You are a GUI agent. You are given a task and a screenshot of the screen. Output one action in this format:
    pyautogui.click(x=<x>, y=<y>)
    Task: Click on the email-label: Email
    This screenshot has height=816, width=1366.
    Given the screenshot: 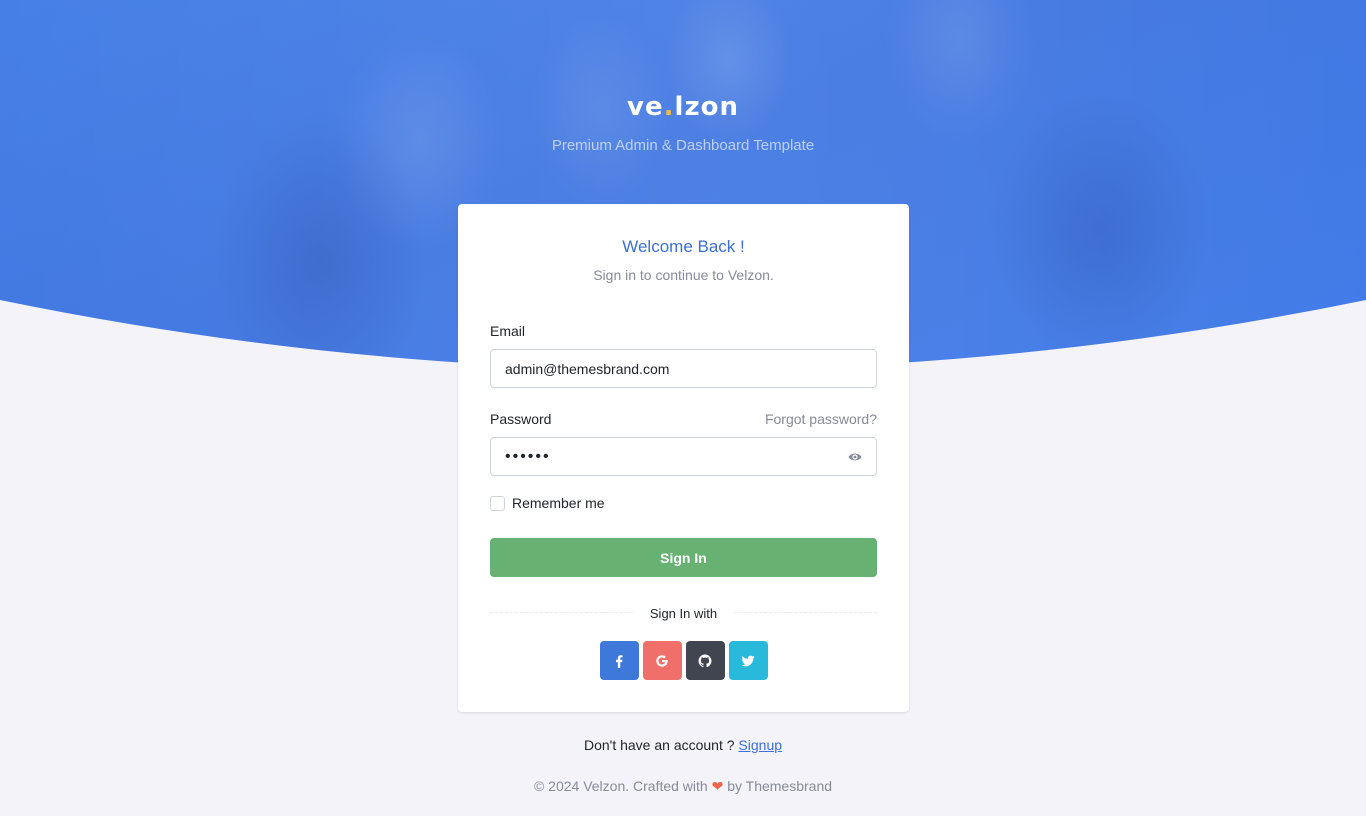 What is the action you would take?
    pyautogui.click(x=508, y=331)
    